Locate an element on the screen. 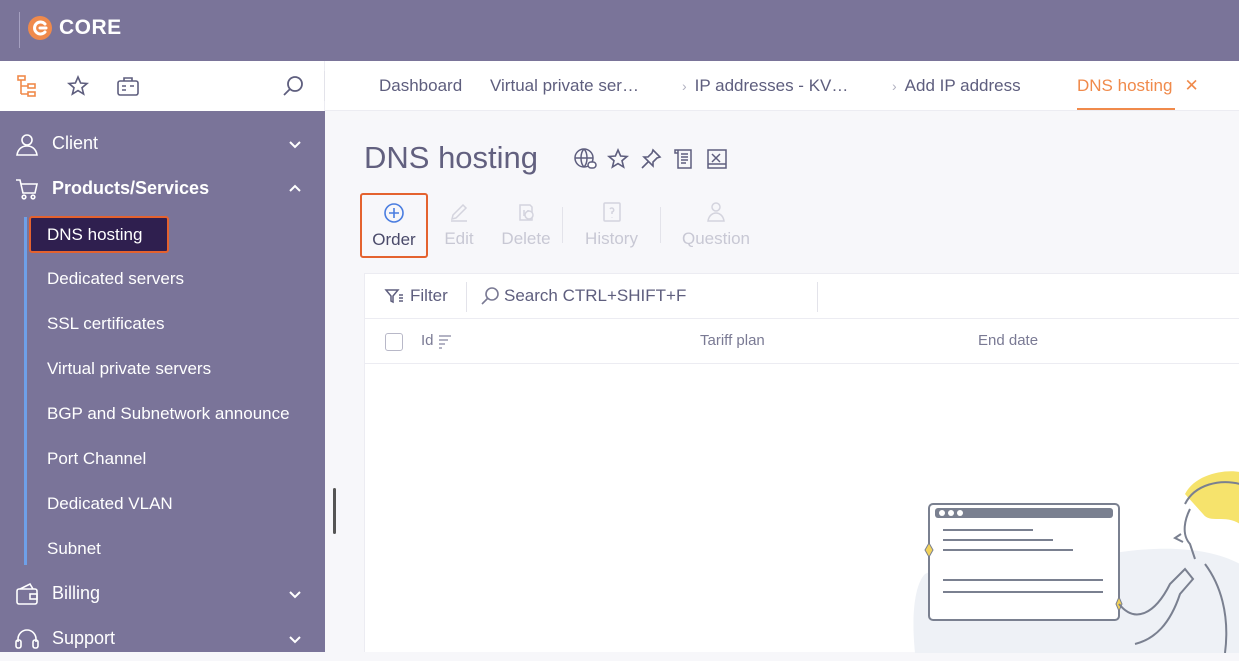 Image resolution: width=1239 pixels, height=661 pixels. sidebar-subitem-subnet: Subnet is located at coordinates (74, 549).